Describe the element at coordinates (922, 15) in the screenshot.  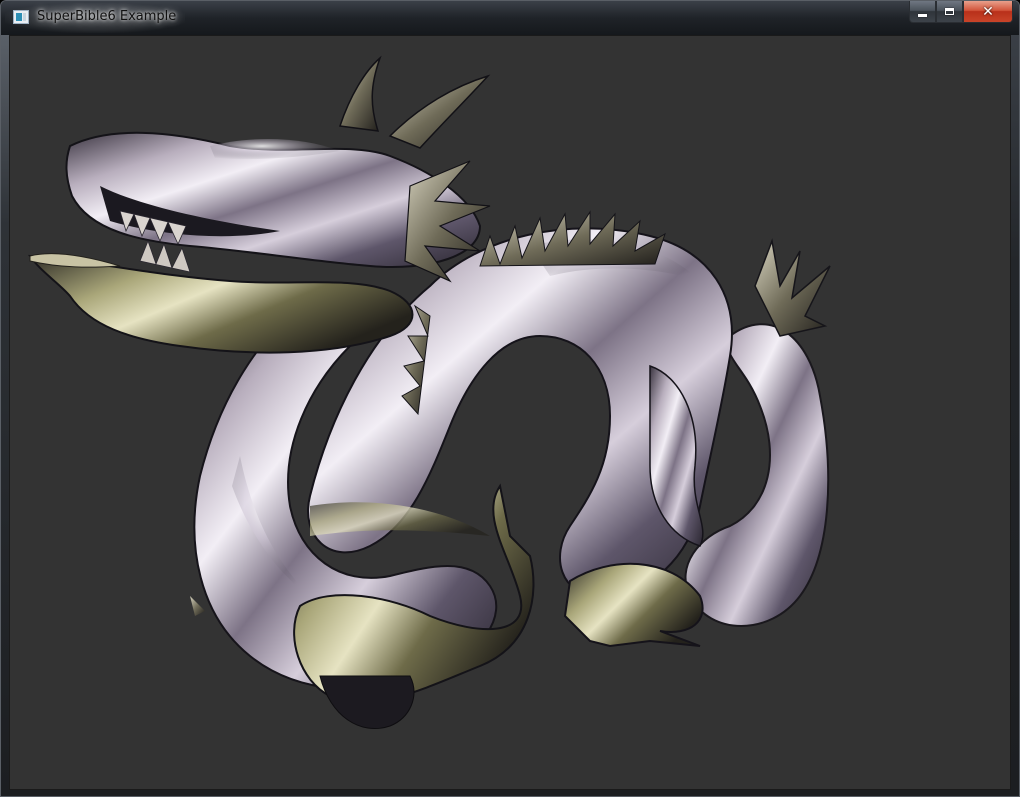
I see `minimize-icon` at that location.